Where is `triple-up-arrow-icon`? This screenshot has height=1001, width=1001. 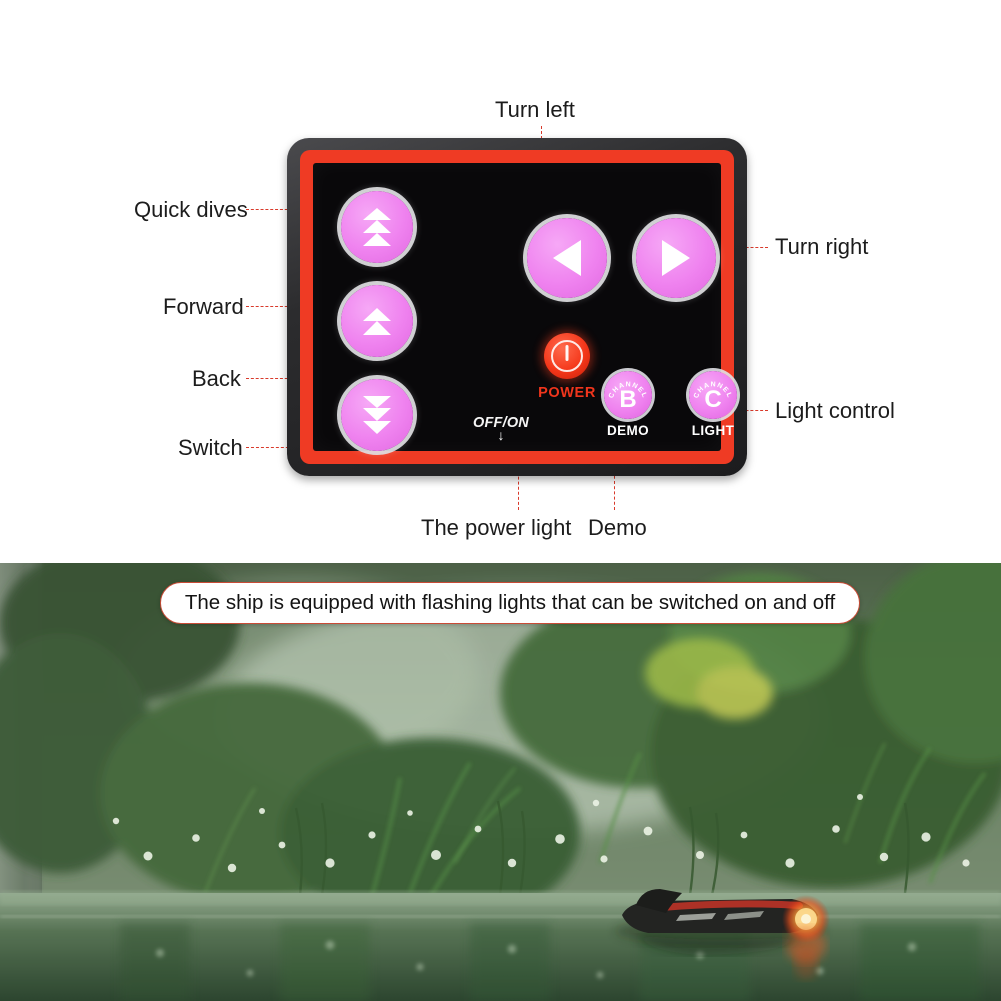
triple-up-arrow-icon is located at coordinates (377, 227).